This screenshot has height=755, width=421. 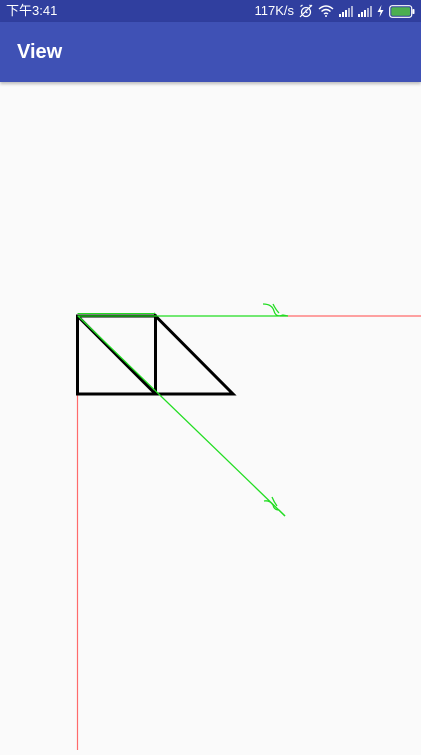 I want to click on diagonal-vector-line, so click(x=181, y=416).